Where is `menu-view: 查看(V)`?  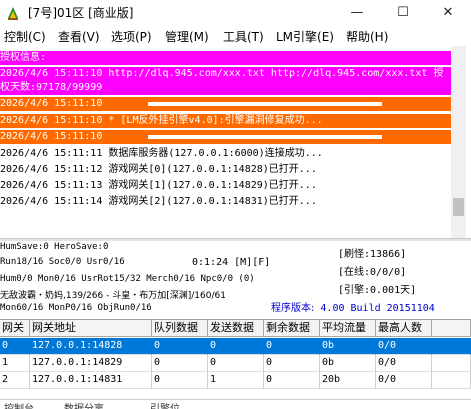 menu-view: 查看(V) is located at coordinates (79, 36).